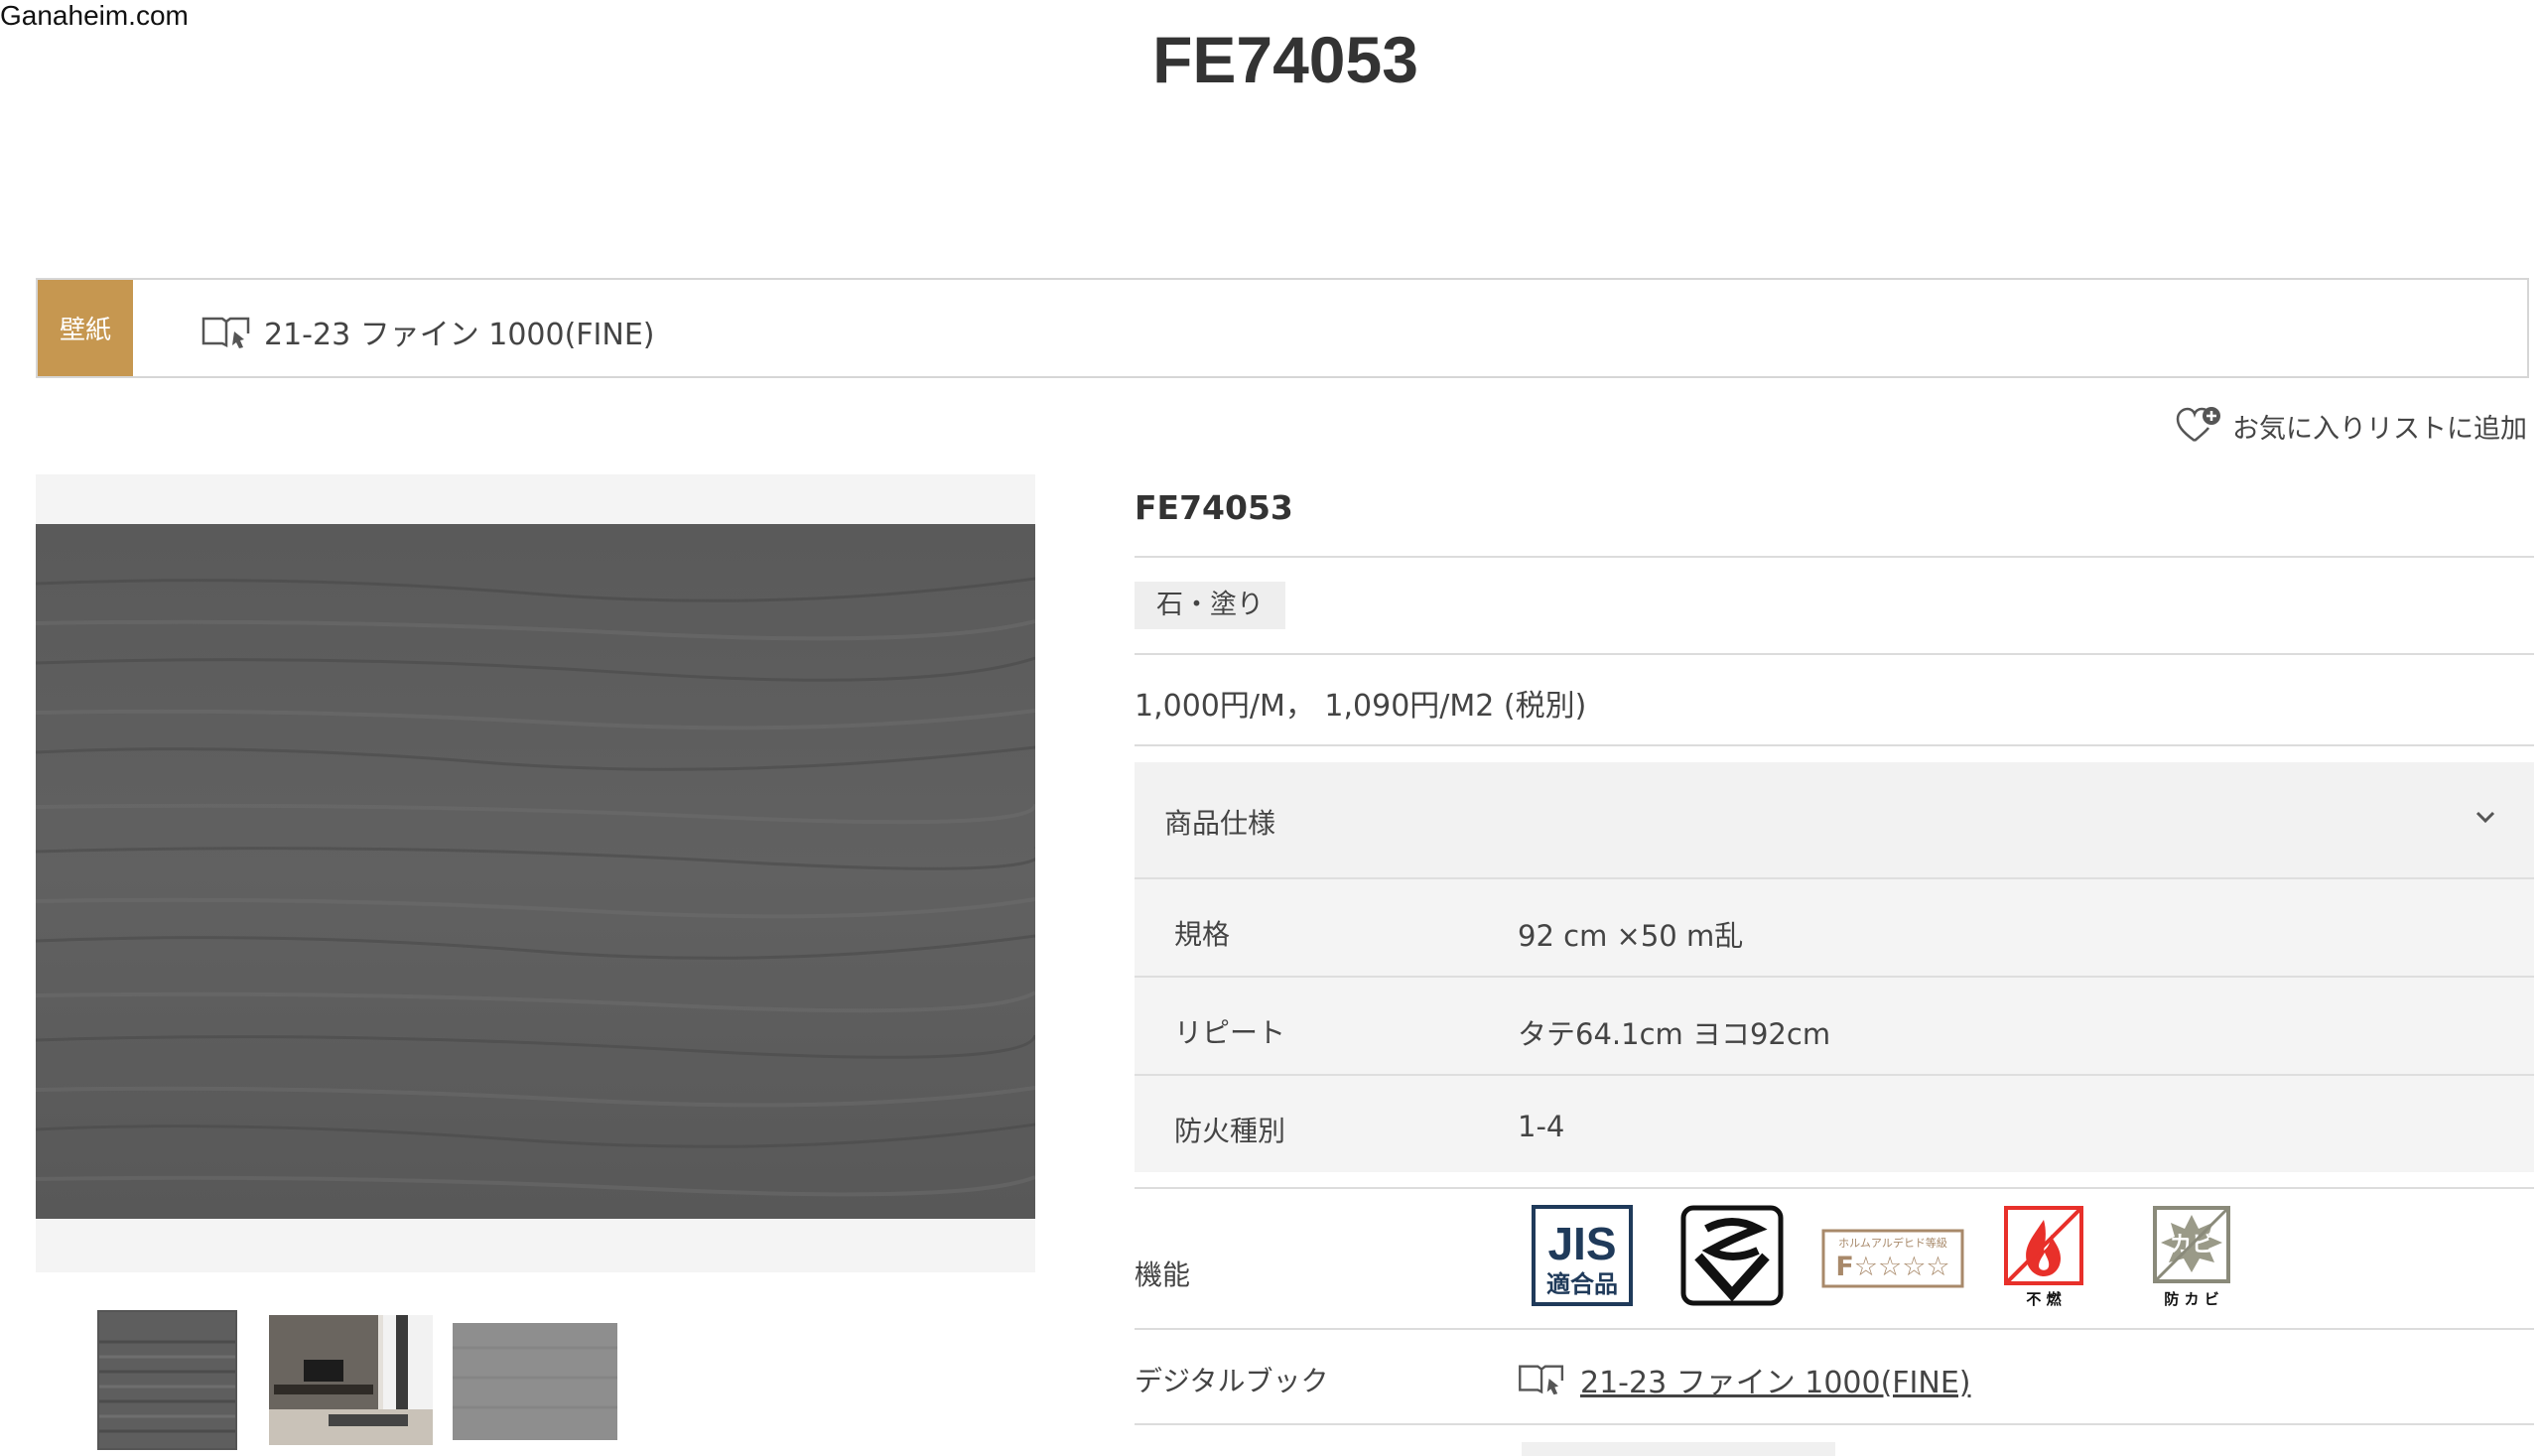 Image resolution: width=2541 pixels, height=1456 pixels. What do you see at coordinates (1202, 934) in the screenshot?
I see `spec-key: 規格` at bounding box center [1202, 934].